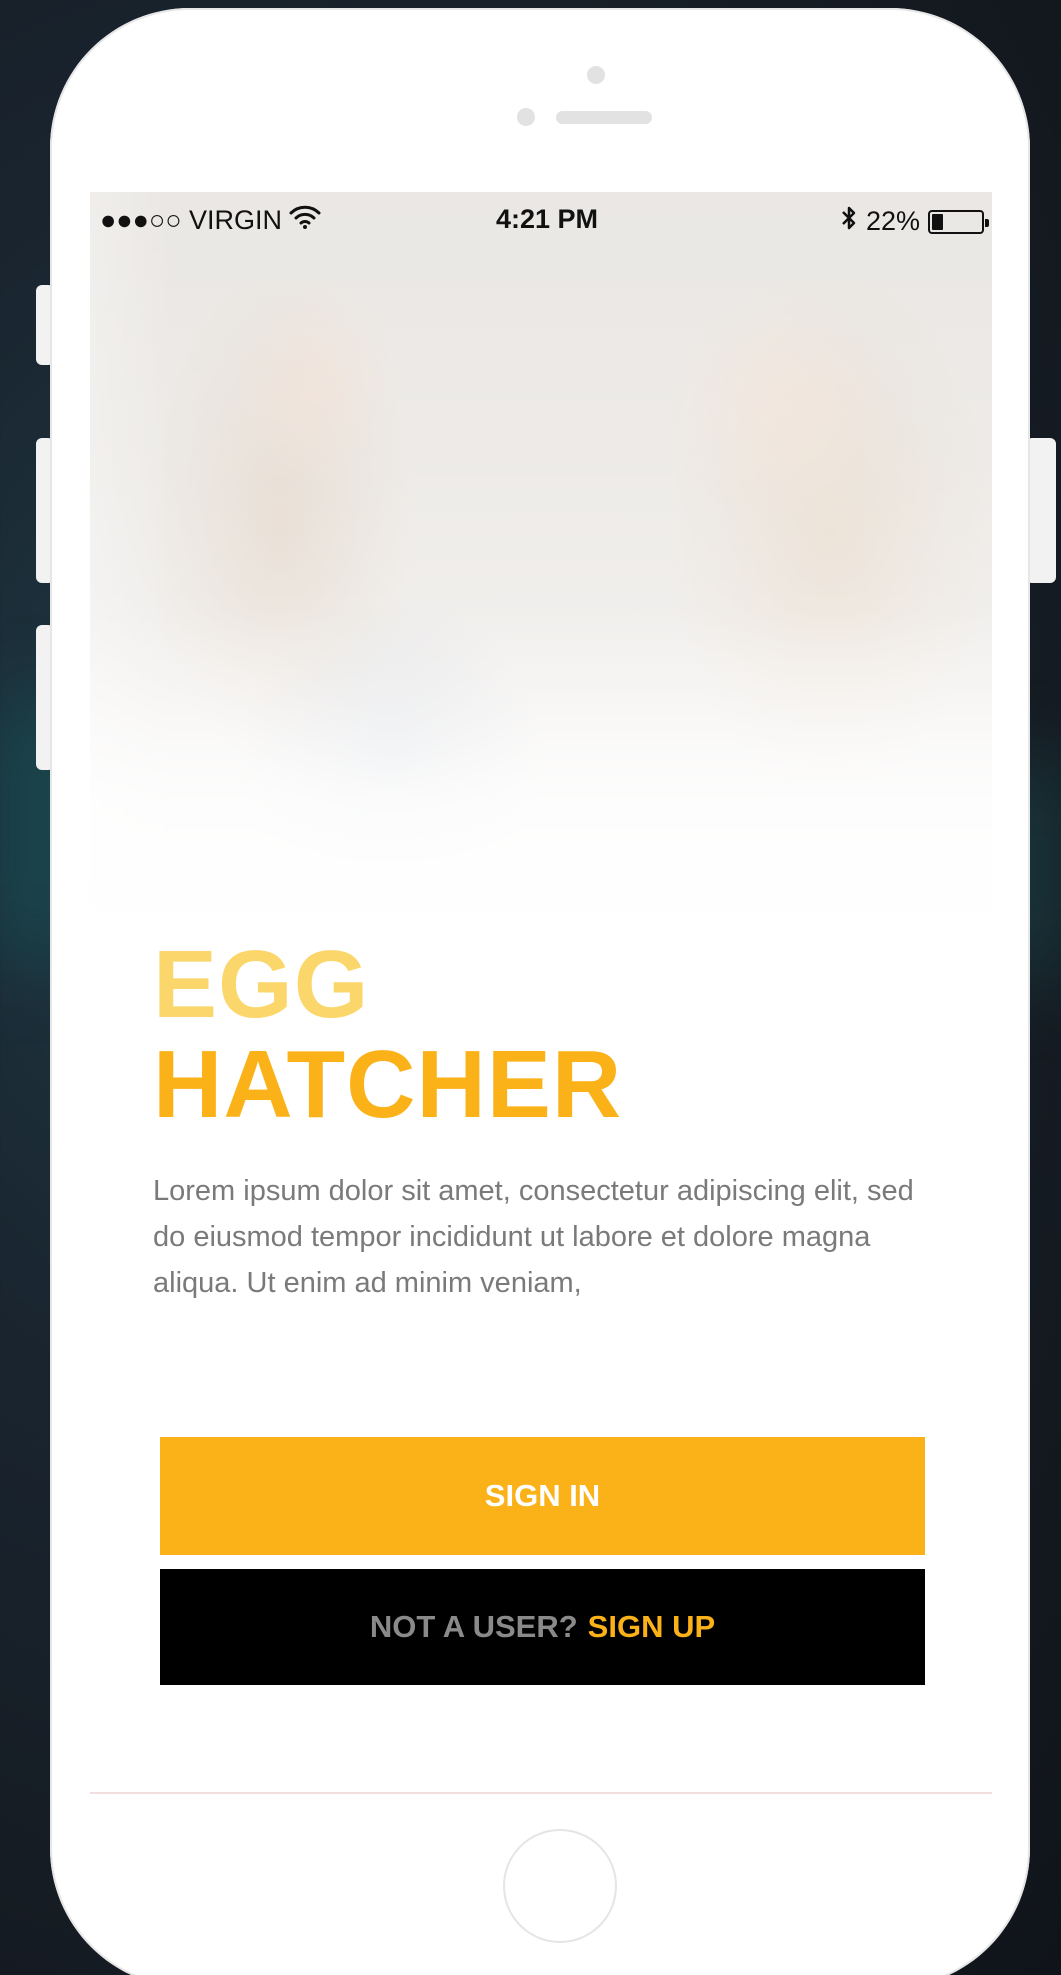 The image size is (1061, 1975). Describe the element at coordinates (526, 117) in the screenshot. I see `proximity-sensor` at that location.